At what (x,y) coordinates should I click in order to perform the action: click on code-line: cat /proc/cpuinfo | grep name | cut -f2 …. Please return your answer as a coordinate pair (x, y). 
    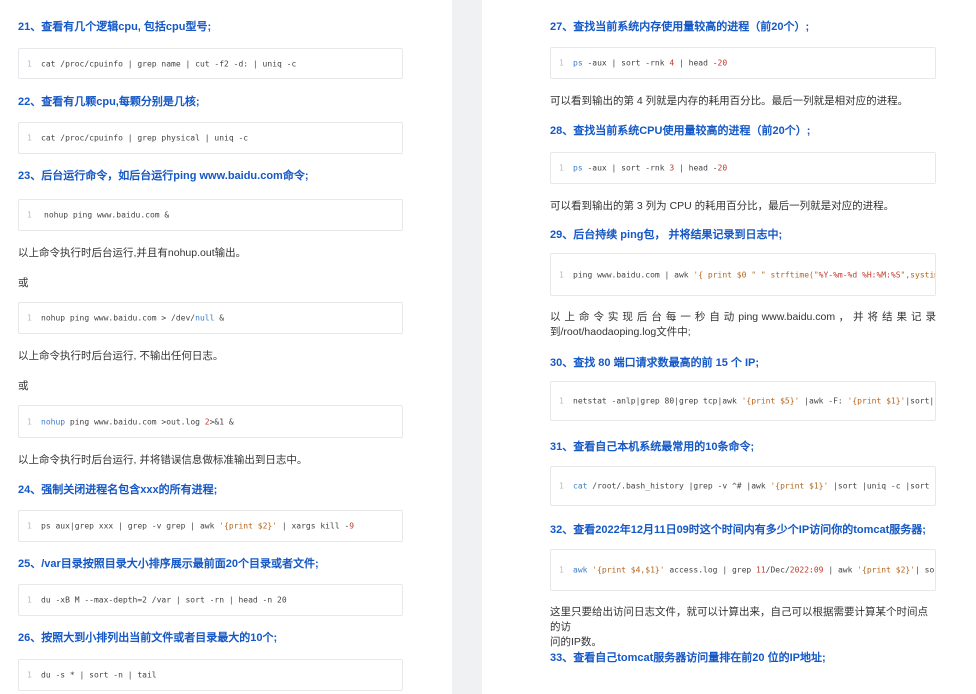
    Looking at the image, I should click on (169, 63).